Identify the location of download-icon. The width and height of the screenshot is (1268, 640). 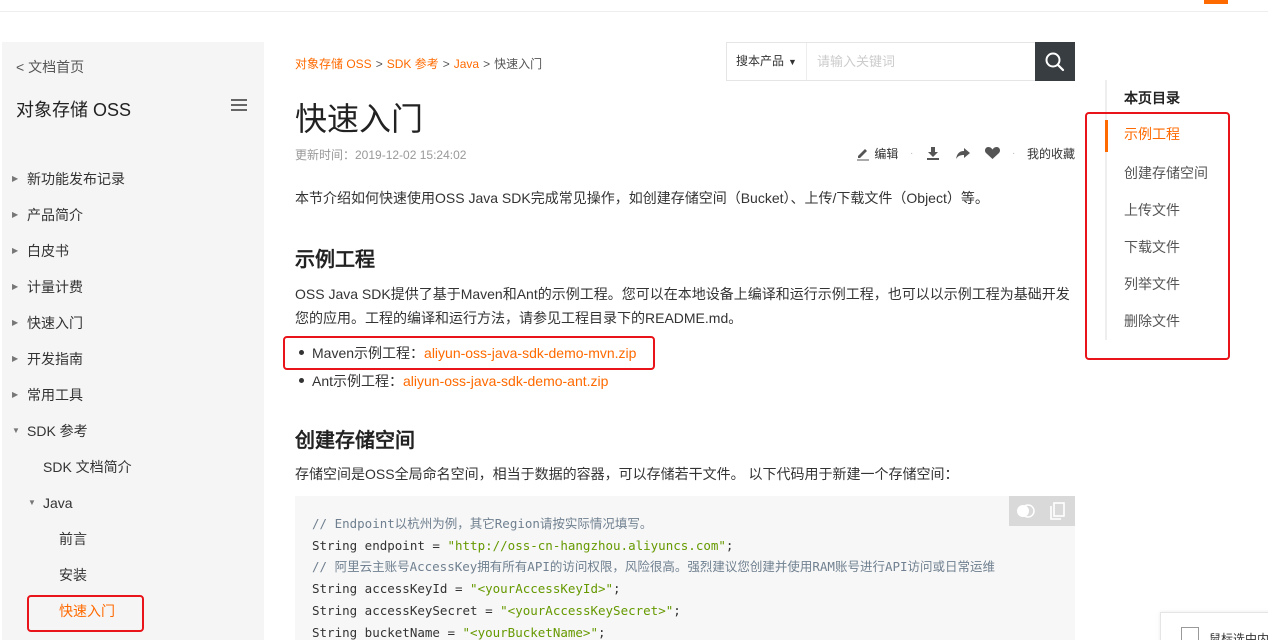
(933, 153).